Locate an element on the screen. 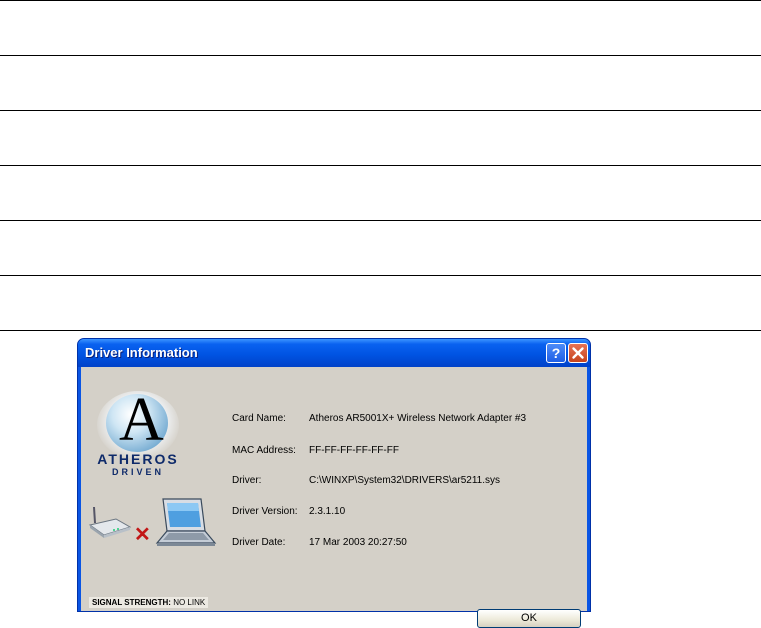 The height and width of the screenshot is (628, 761). mac-address-label: MAC Address: is located at coordinates (264, 450).